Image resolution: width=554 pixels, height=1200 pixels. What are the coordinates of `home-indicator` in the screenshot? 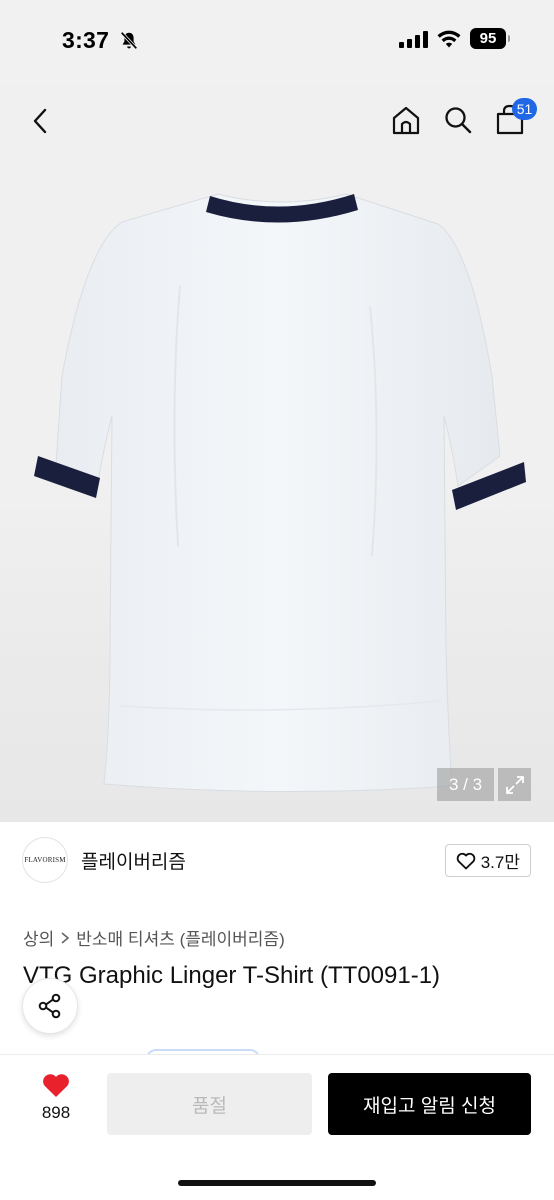 It's located at (277, 1183).